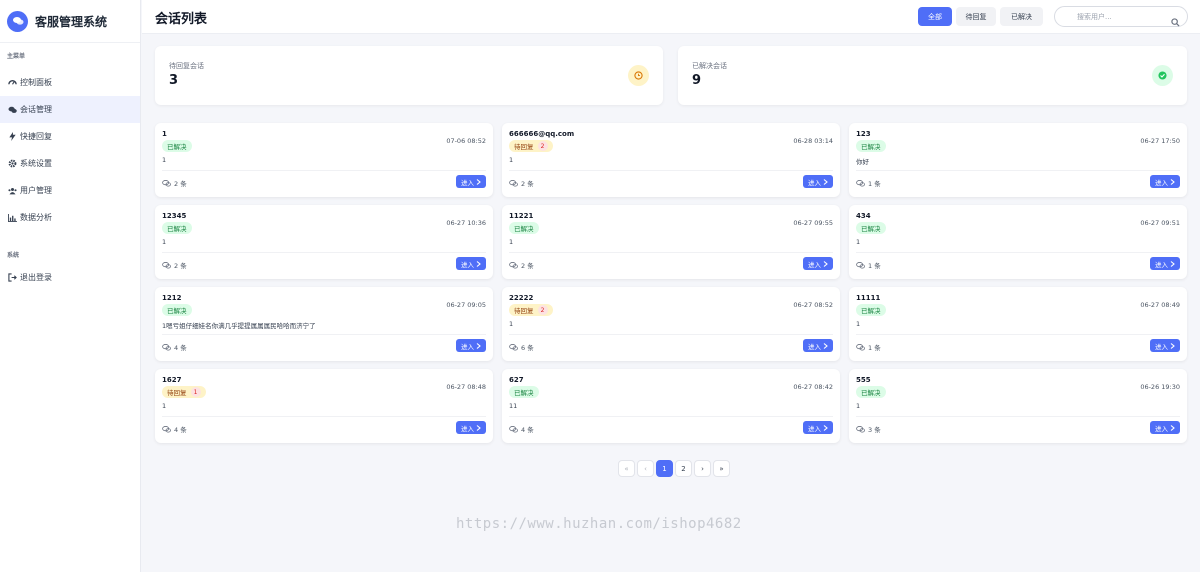 The height and width of the screenshot is (572, 1200). I want to click on sidebar-item-sessions: 会话管理, so click(70, 109).